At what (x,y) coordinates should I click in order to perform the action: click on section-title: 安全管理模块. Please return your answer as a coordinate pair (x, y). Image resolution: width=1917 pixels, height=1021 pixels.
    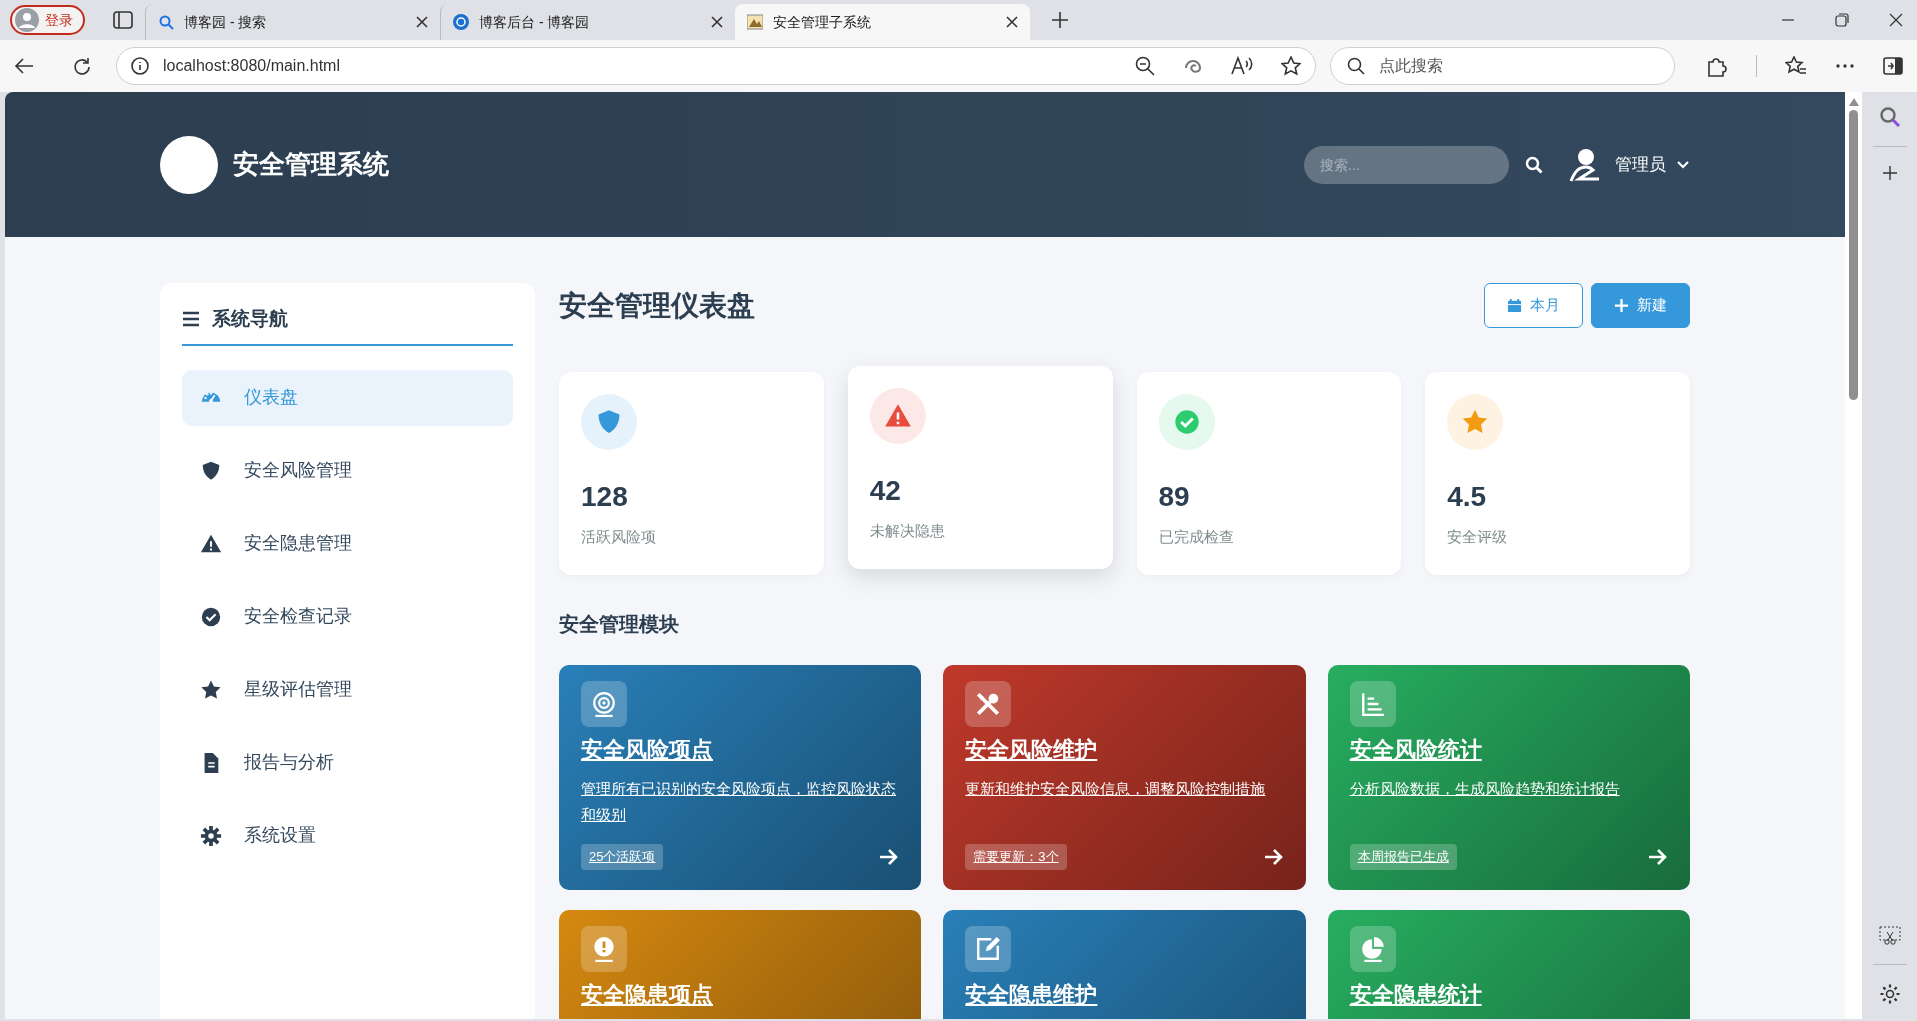
    Looking at the image, I should click on (619, 624).